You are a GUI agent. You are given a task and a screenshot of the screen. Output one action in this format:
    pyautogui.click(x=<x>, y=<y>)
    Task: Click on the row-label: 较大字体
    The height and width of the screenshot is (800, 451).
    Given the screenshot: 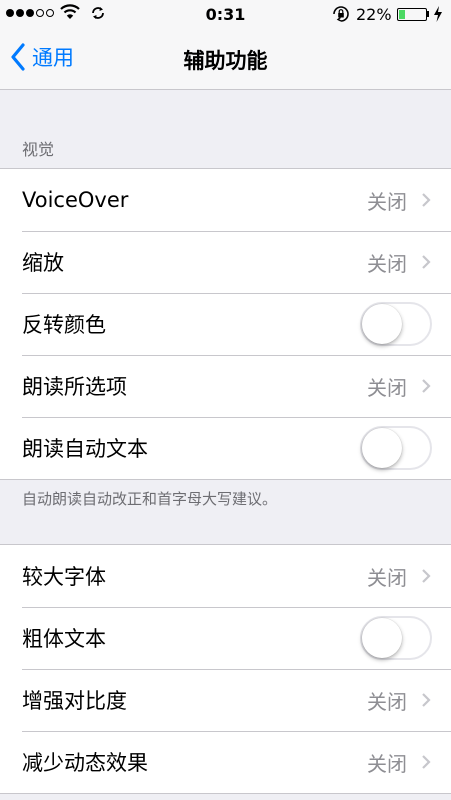 What is the action you would take?
    pyautogui.click(x=64, y=577)
    